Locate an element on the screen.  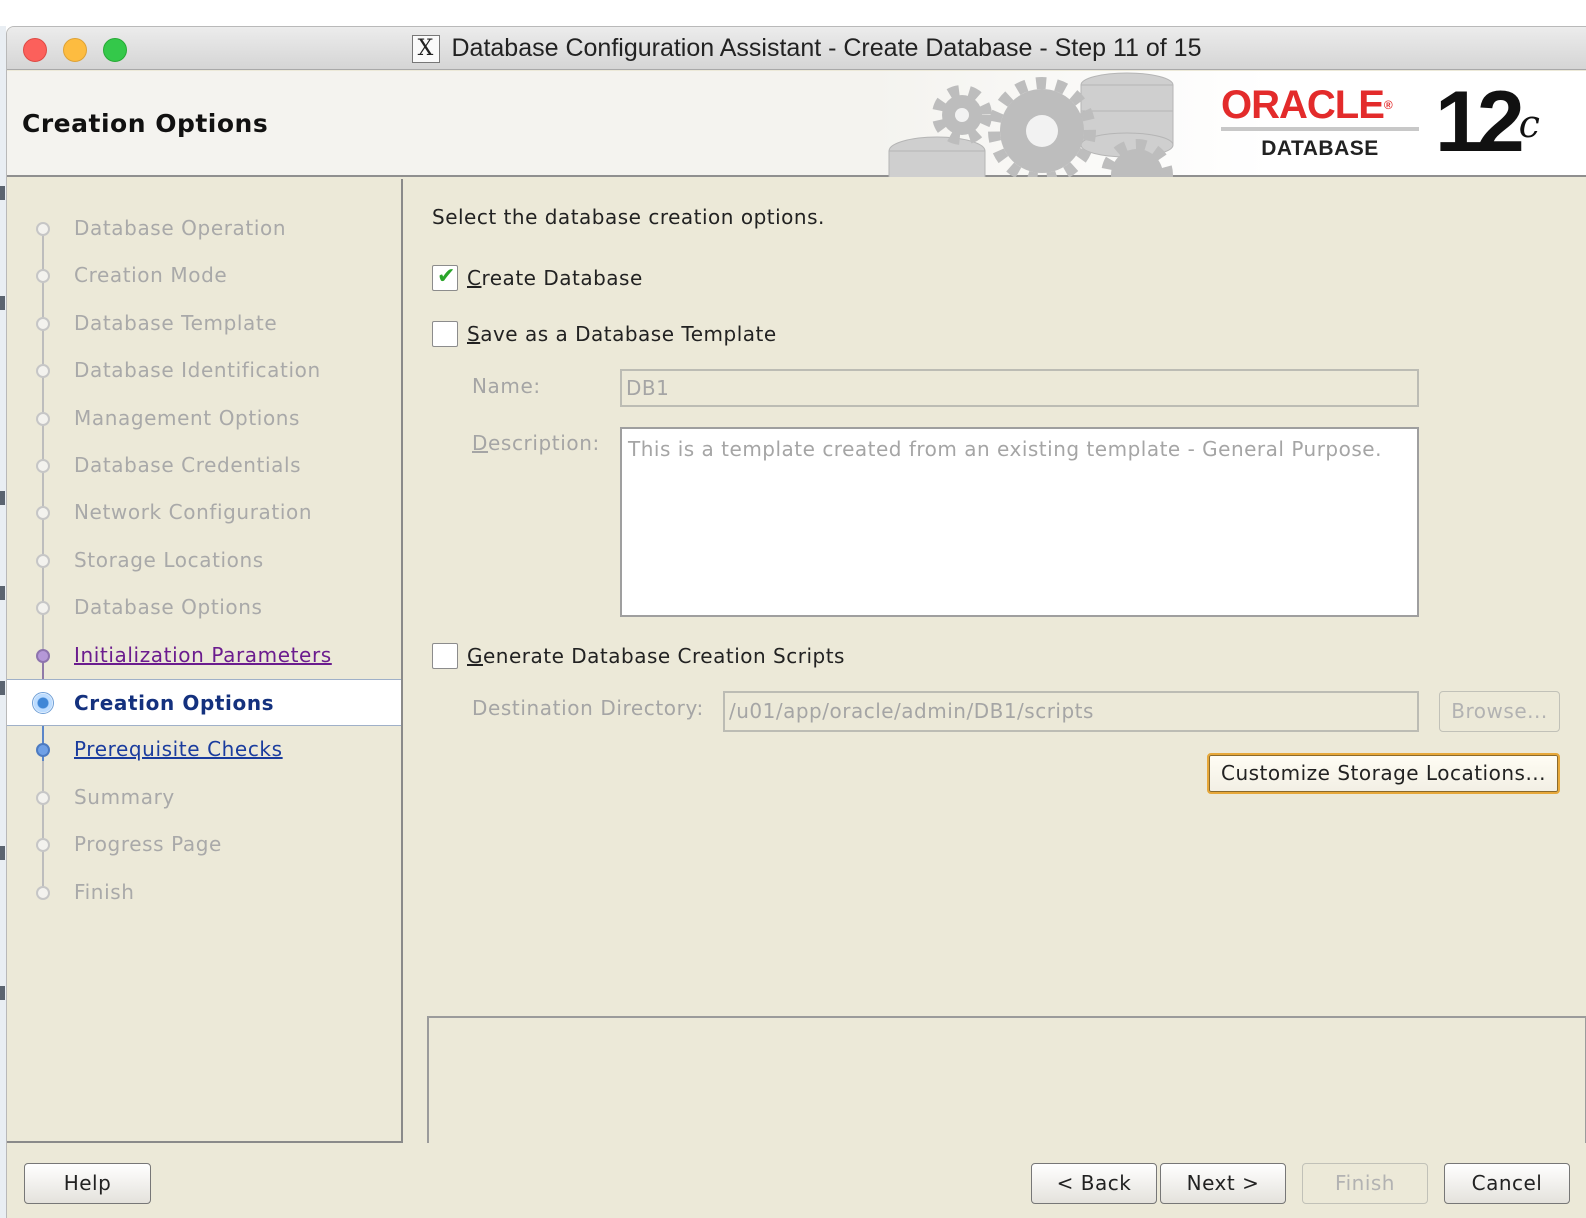
nav-step-label: Database Options is located at coordinates (168, 607).